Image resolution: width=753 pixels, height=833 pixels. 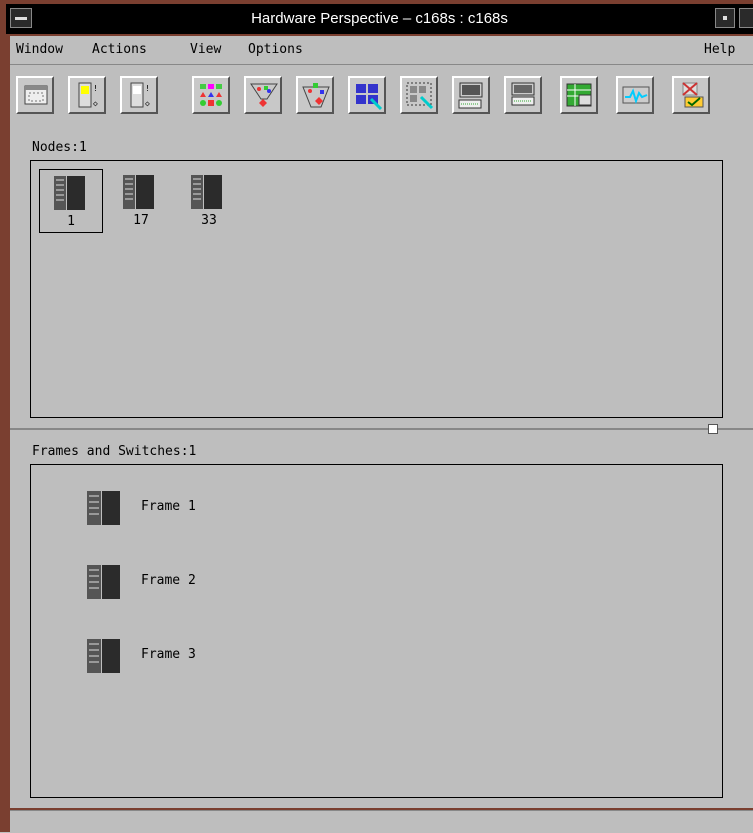 What do you see at coordinates (114, 451) in the screenshot?
I see `frames-panel-title: Frames and Switches:1` at bounding box center [114, 451].